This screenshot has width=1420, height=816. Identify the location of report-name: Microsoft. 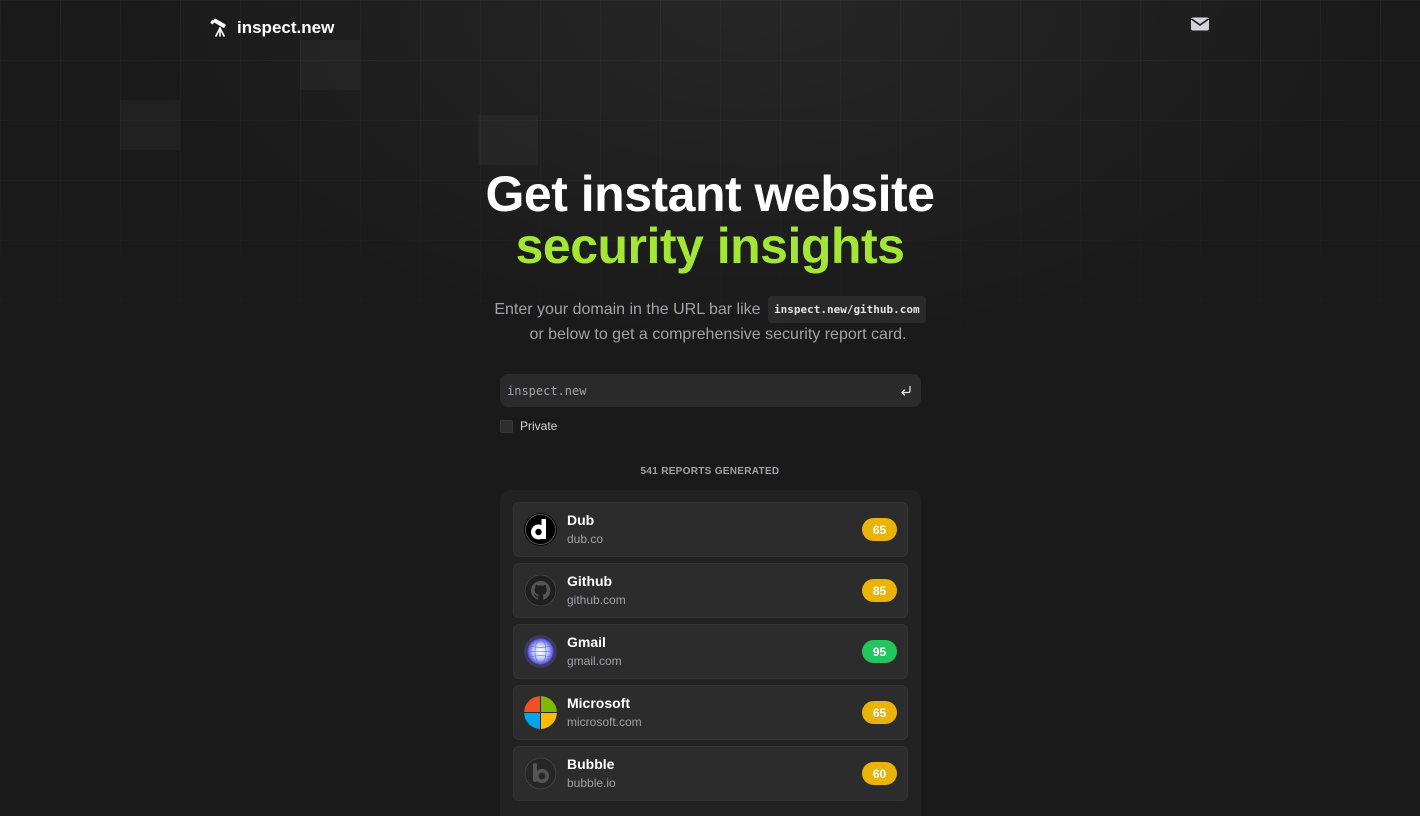
(598, 703).